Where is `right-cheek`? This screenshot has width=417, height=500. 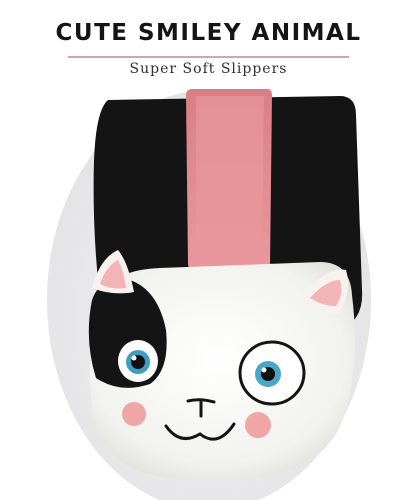 right-cheek is located at coordinates (258, 425).